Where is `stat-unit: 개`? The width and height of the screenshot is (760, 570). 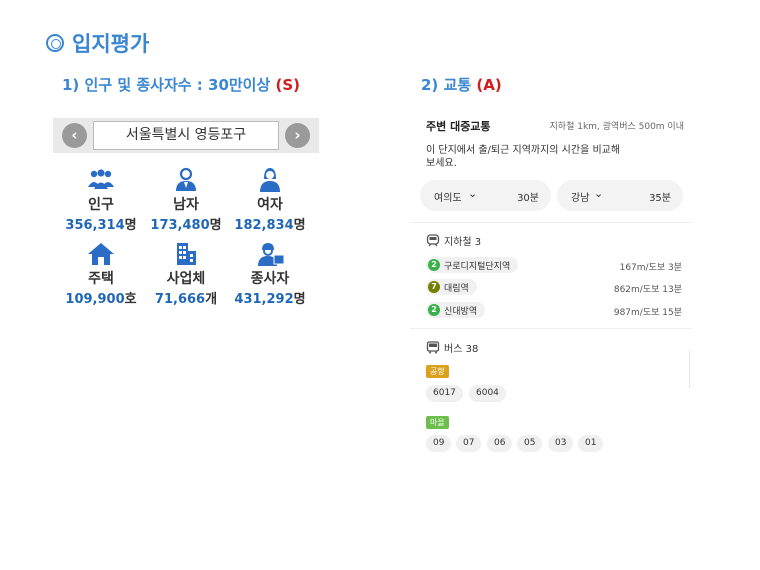 stat-unit: 개 is located at coordinates (211, 299).